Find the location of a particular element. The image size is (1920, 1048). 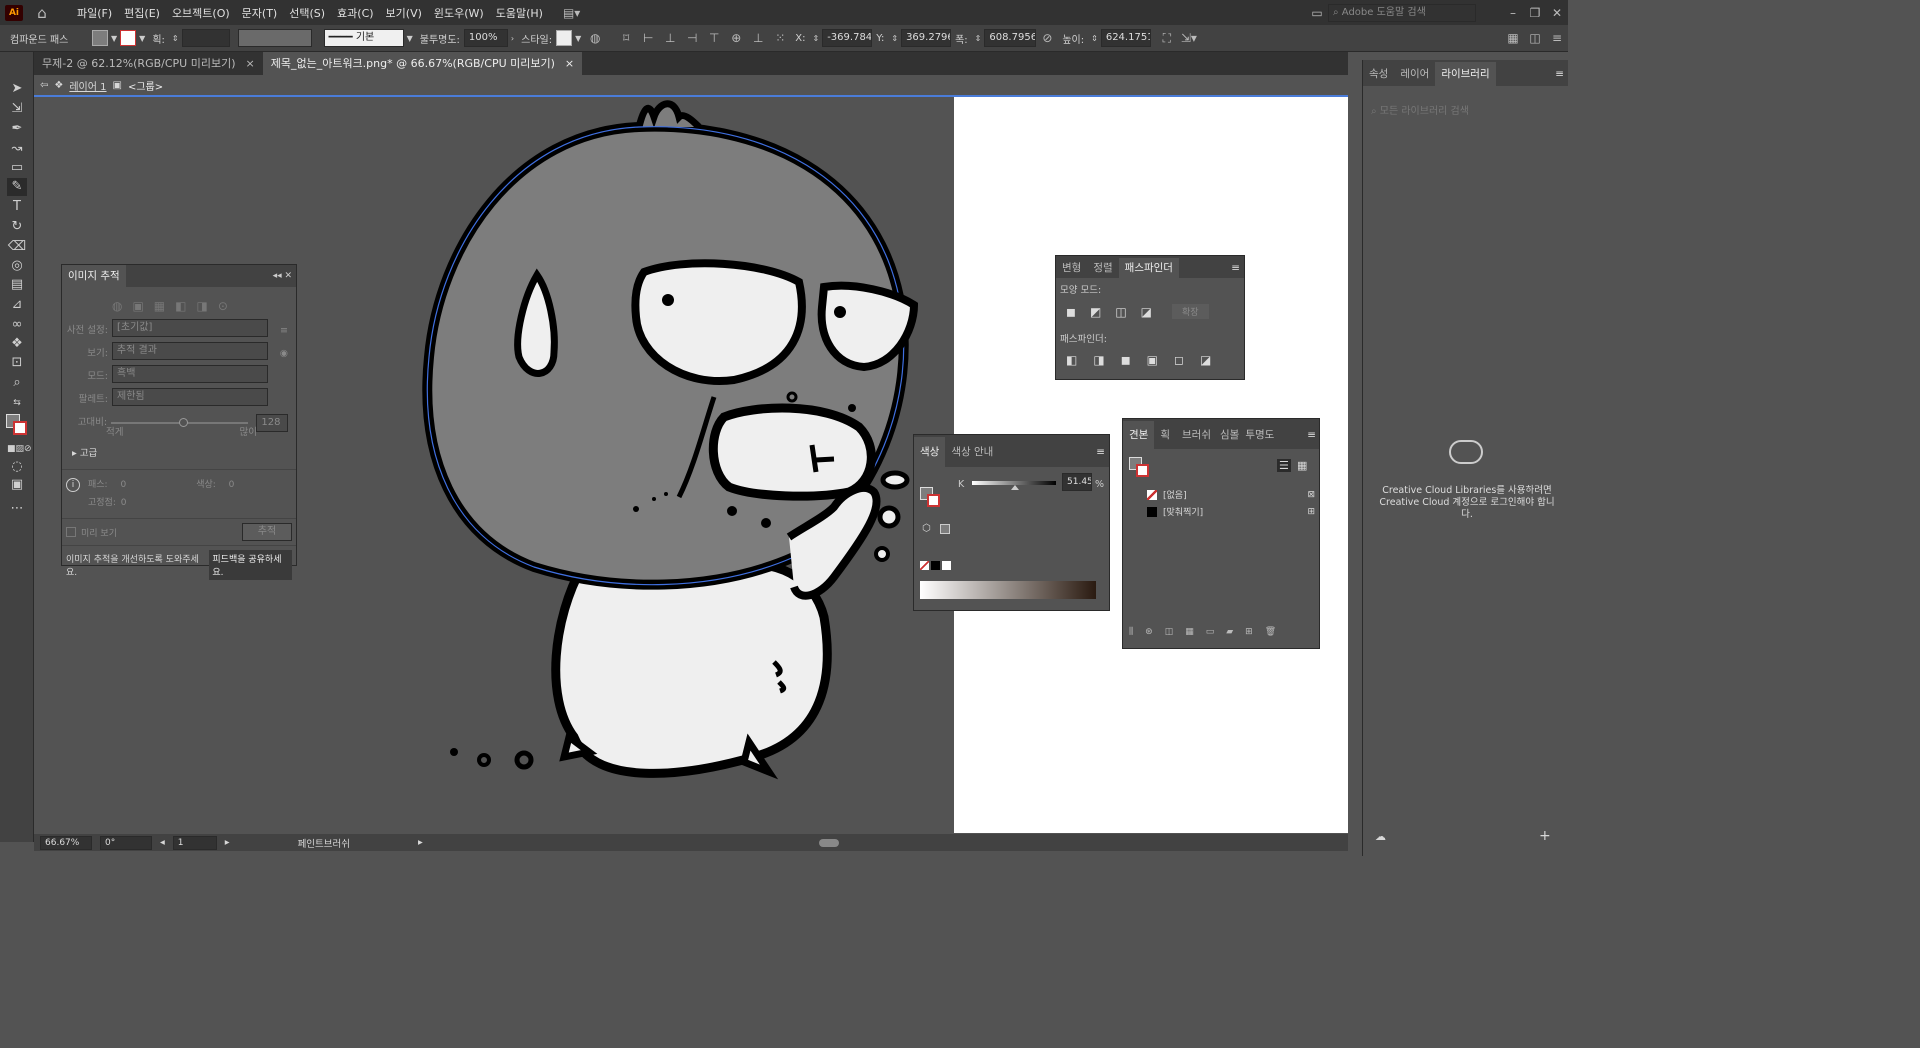

preset-menu-icon: ≡ is located at coordinates (284, 330).